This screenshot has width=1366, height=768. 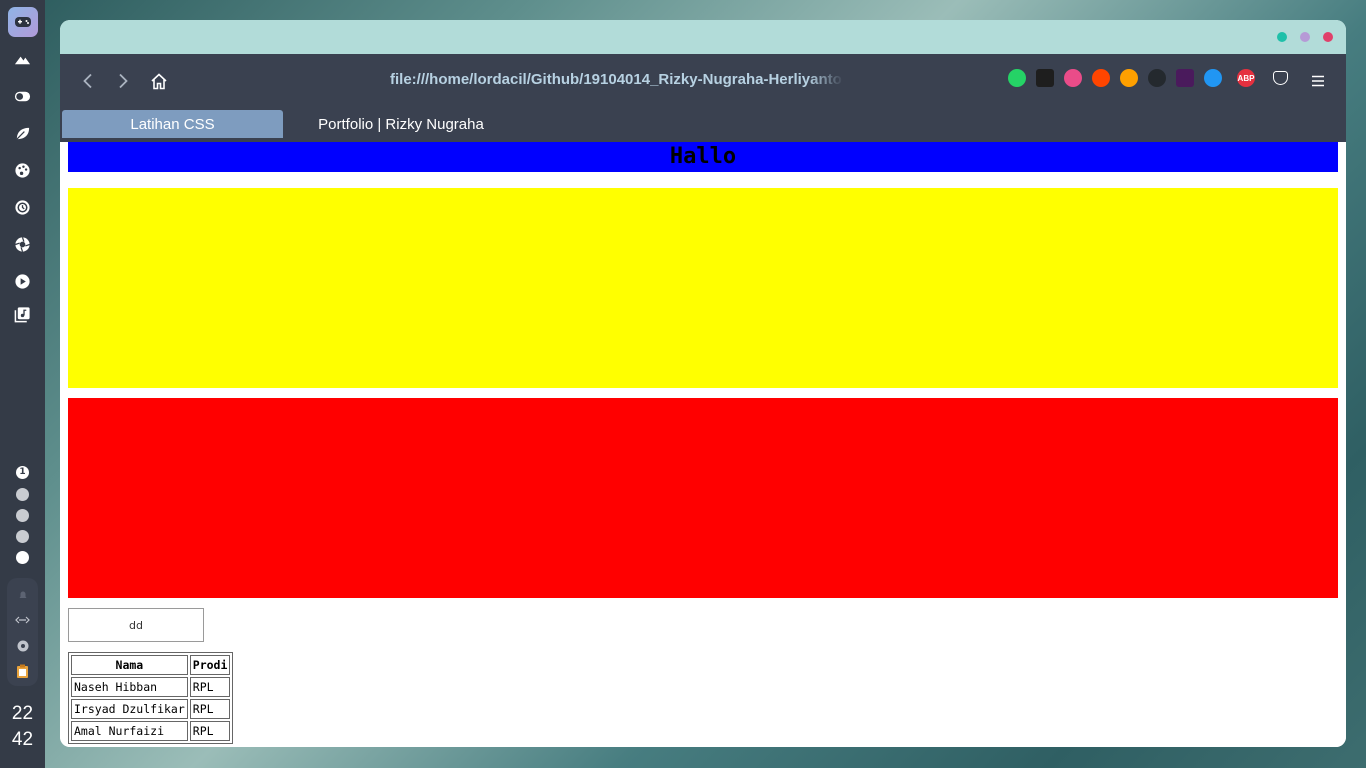 What do you see at coordinates (129, 709) in the screenshot?
I see `table-cell-nama: Irsyad Dzulfikar` at bounding box center [129, 709].